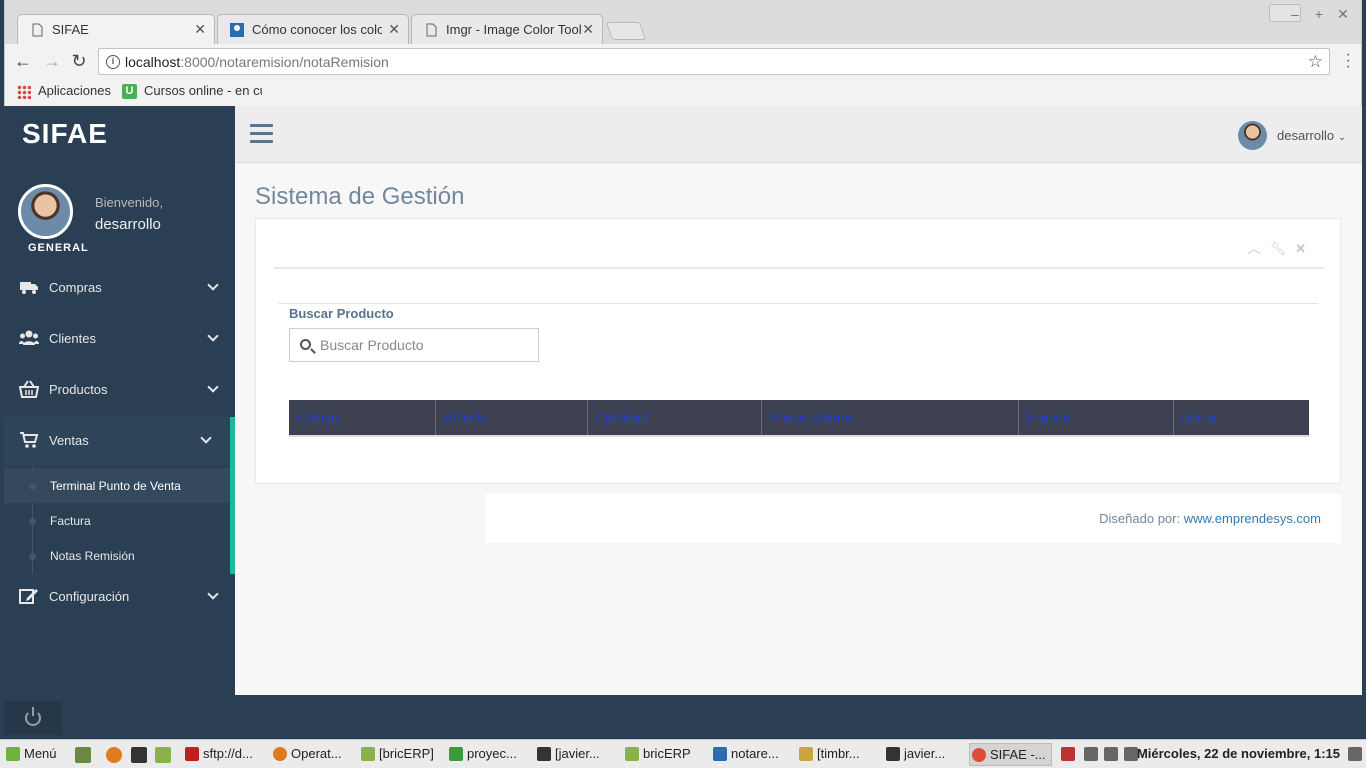  I want to click on apps-grid-icon, so click(24, 91).